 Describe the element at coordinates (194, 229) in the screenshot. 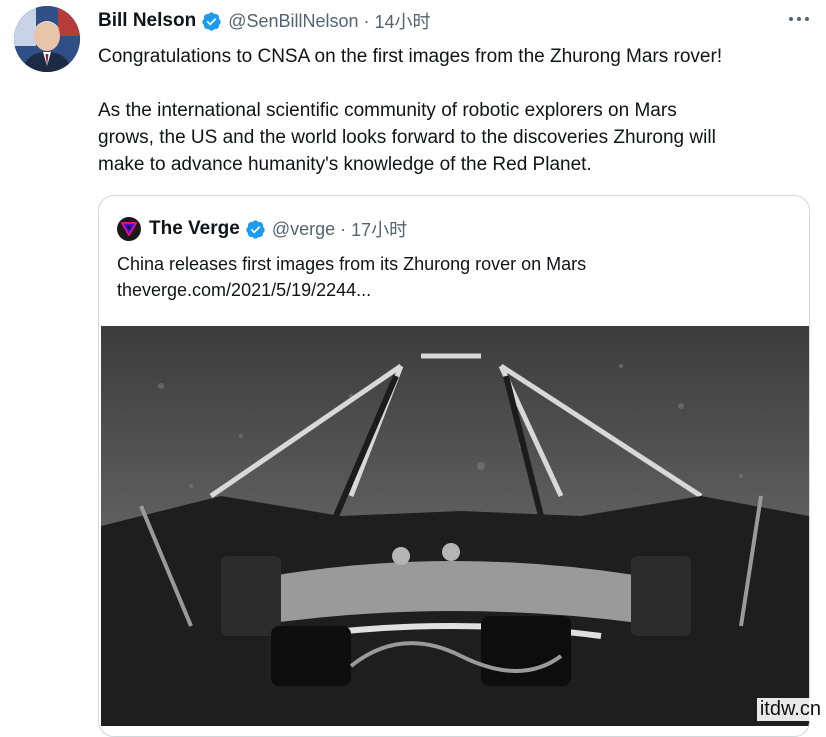

I see `quoted-author-name: The Verge` at that location.